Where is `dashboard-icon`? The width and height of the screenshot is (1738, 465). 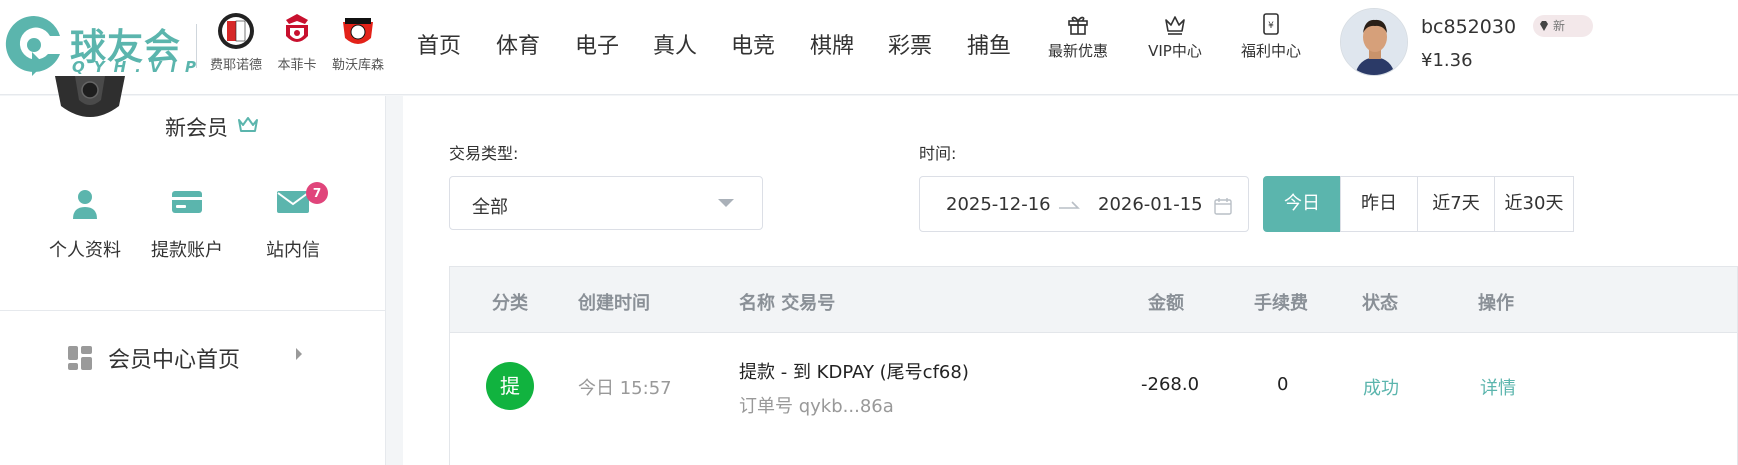 dashboard-icon is located at coordinates (80, 358).